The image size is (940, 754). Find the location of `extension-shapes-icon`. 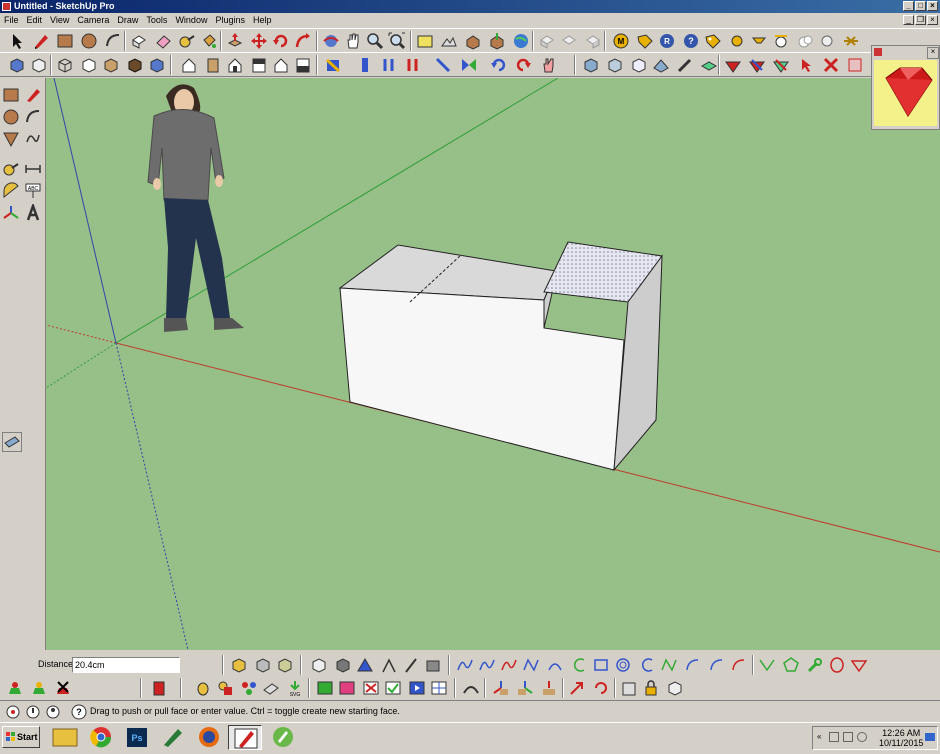

extension-shapes-icon is located at coordinates (225, 688).